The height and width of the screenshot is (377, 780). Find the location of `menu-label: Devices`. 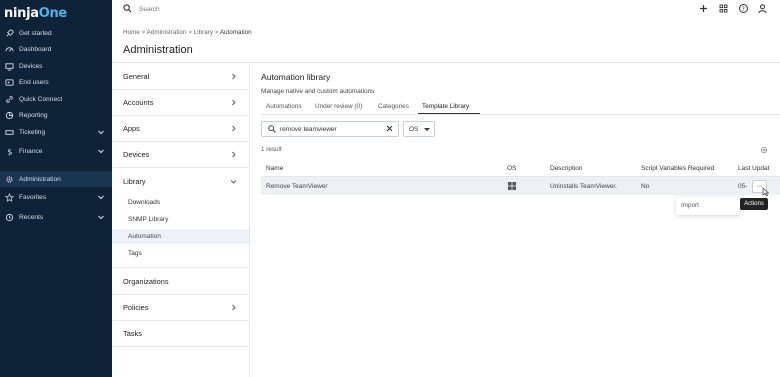

menu-label: Devices is located at coordinates (136, 154).